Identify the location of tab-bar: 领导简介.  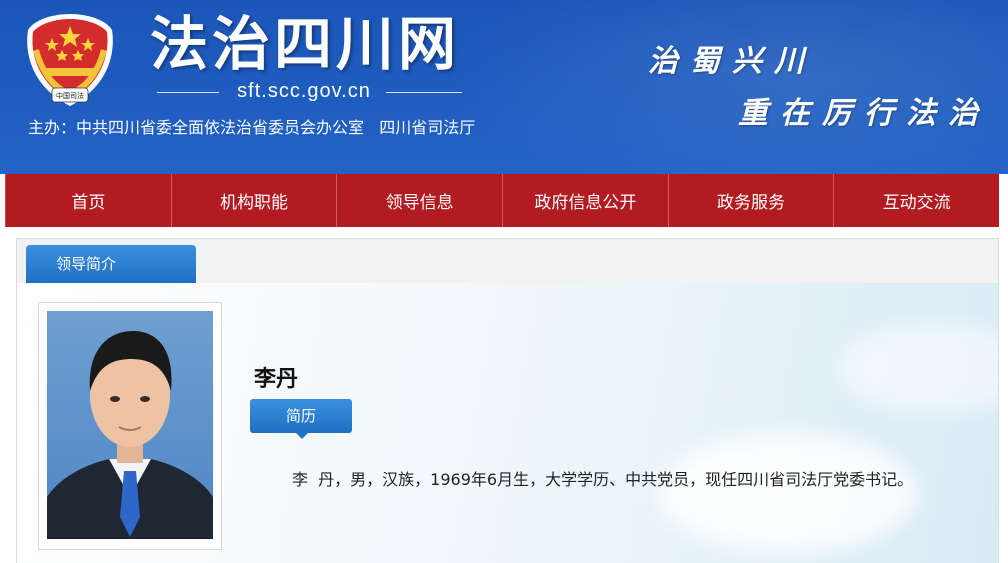
(507, 261).